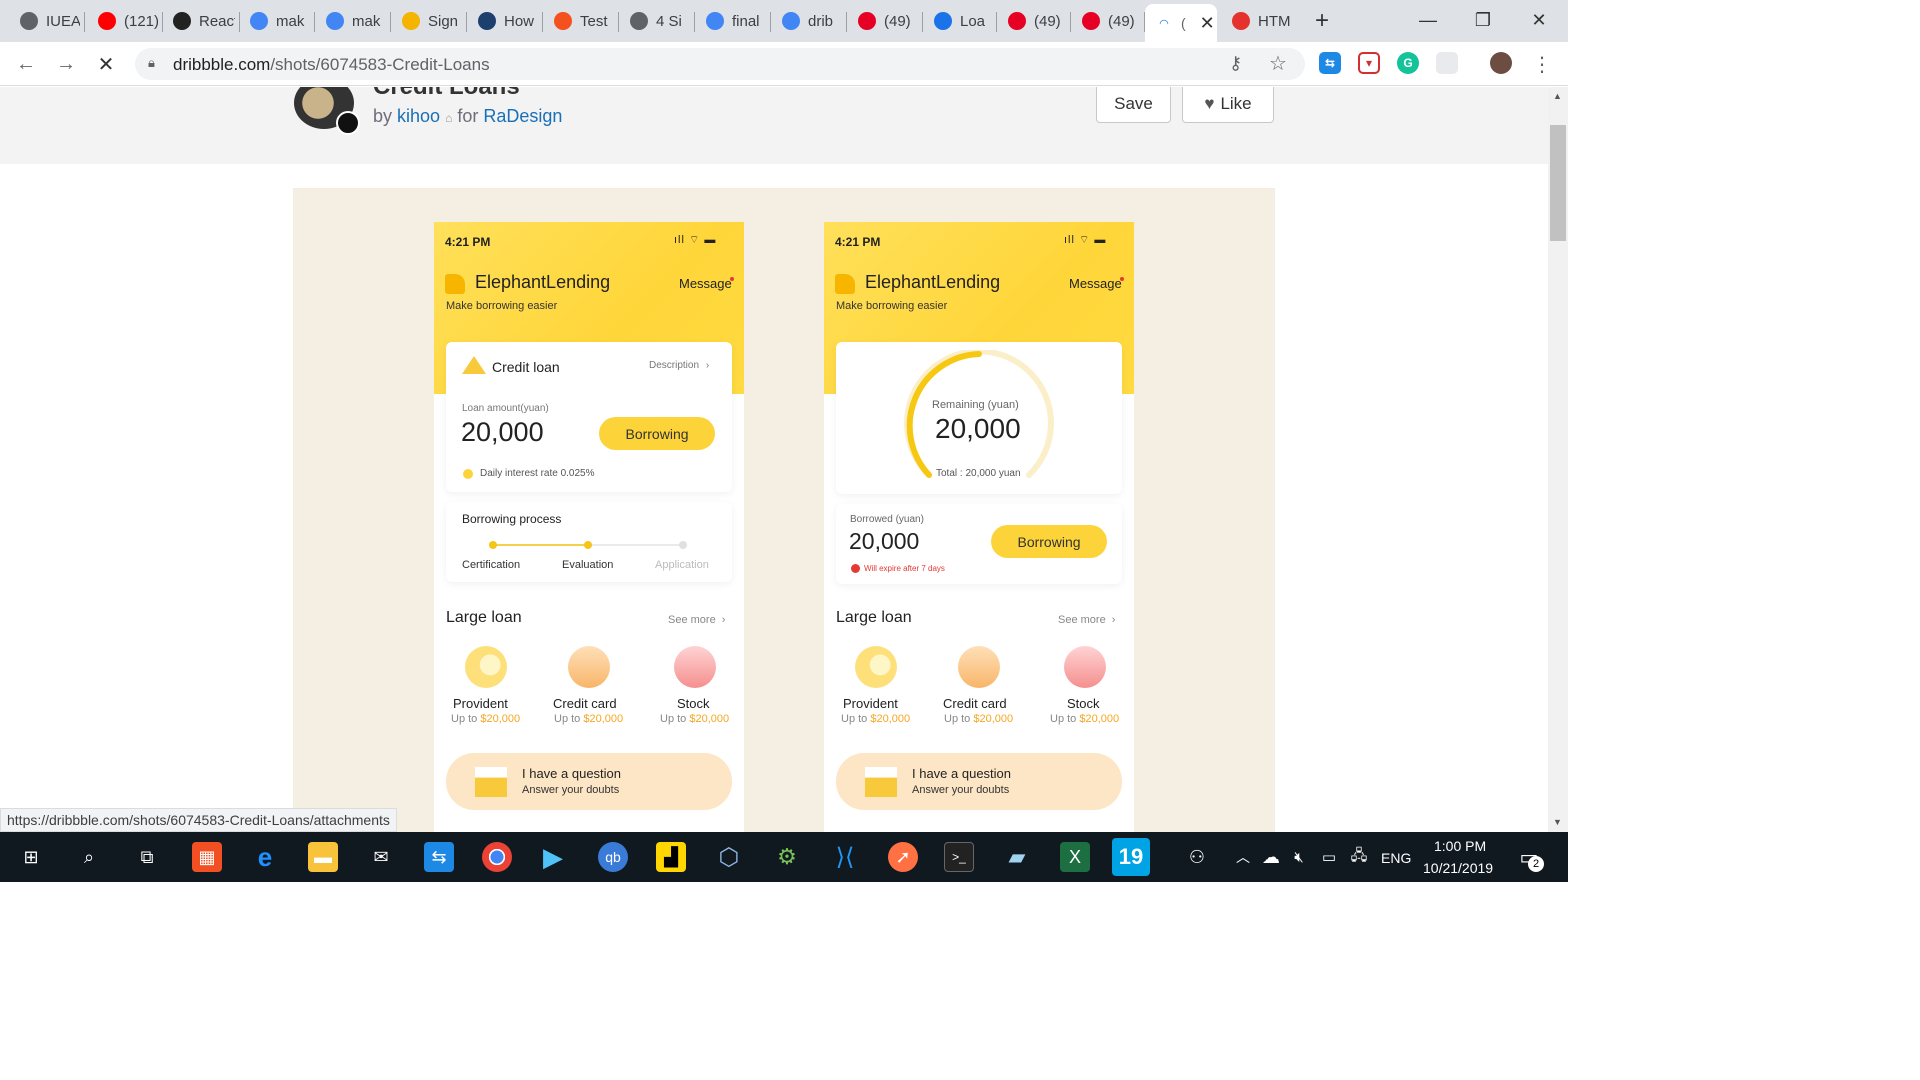 The width and height of the screenshot is (1920, 1080). What do you see at coordinates (1458, 868) in the screenshot?
I see `clock-date: 10/21/2019` at bounding box center [1458, 868].